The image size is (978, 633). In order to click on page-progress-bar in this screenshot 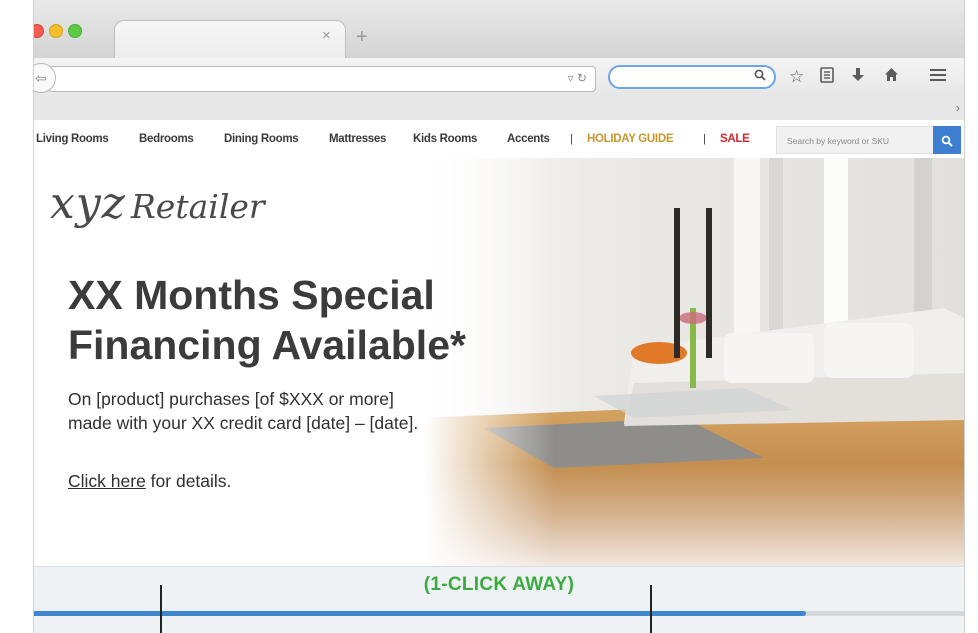, I will do `click(499, 613)`.